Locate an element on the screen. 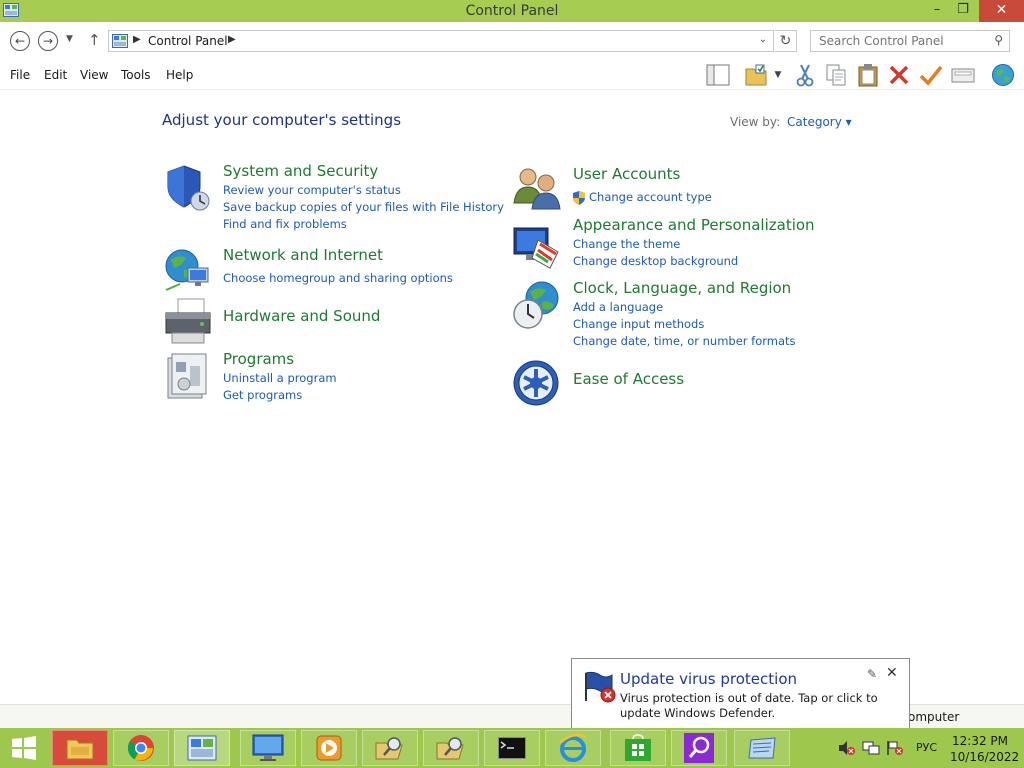 This screenshot has width=1024, height=768. search-input is located at coordinates (898, 41).